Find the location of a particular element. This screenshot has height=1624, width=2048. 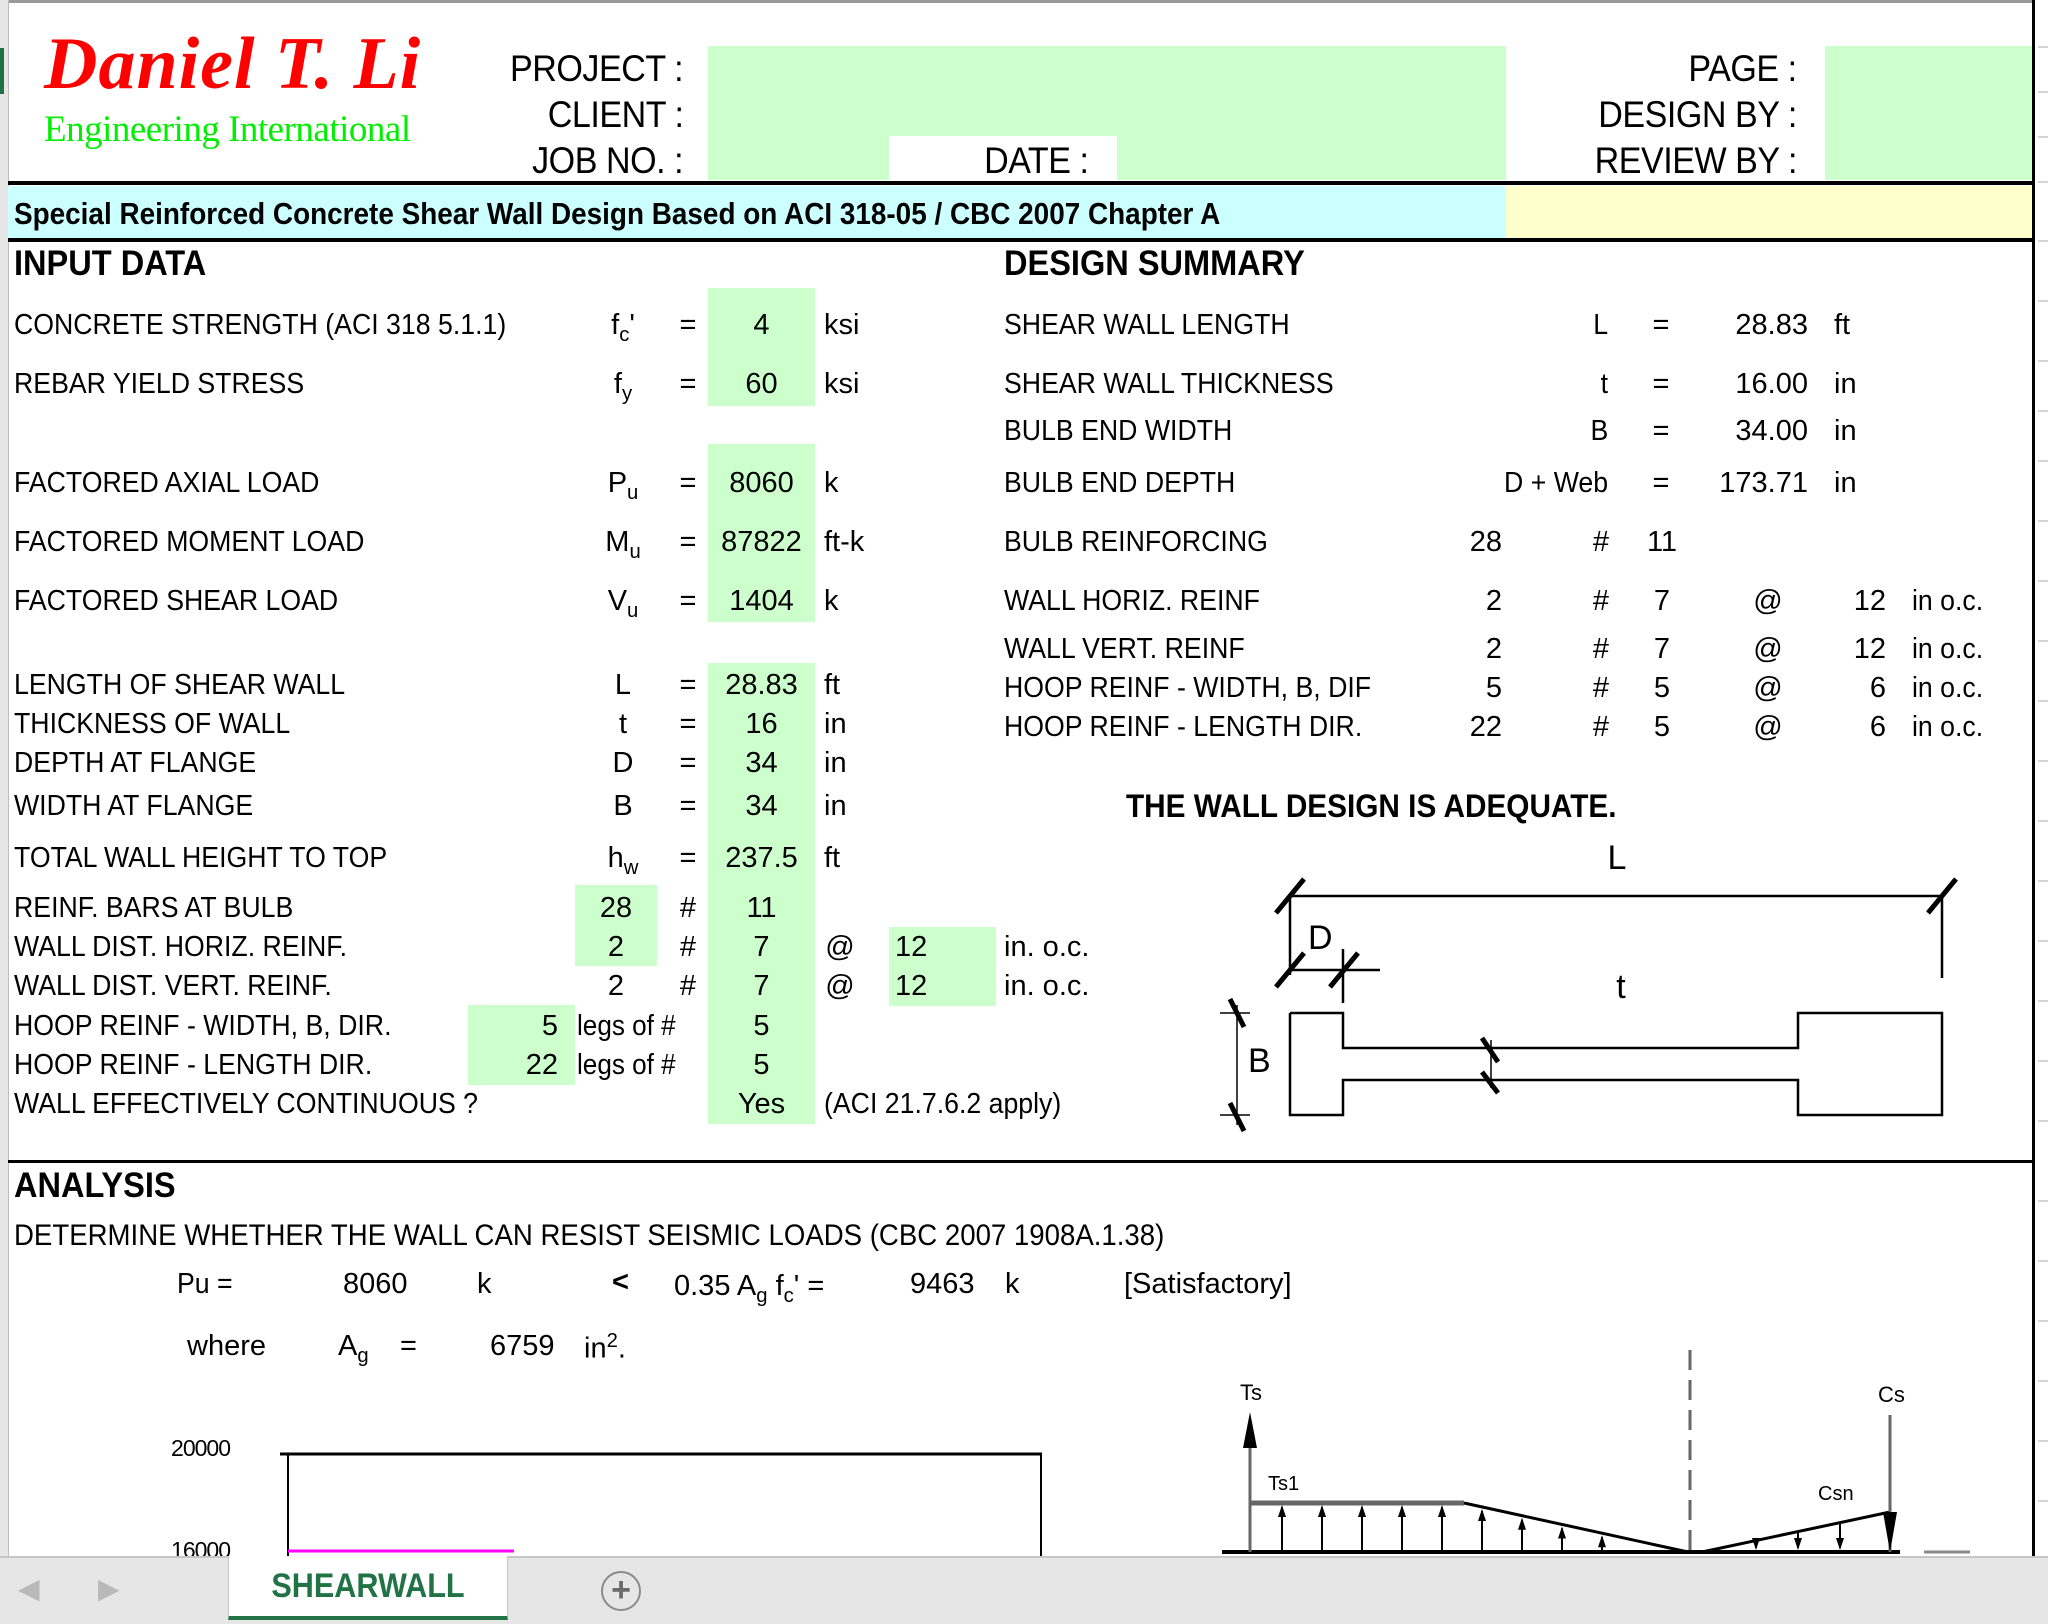

symbol-text: B is located at coordinates (623, 806).